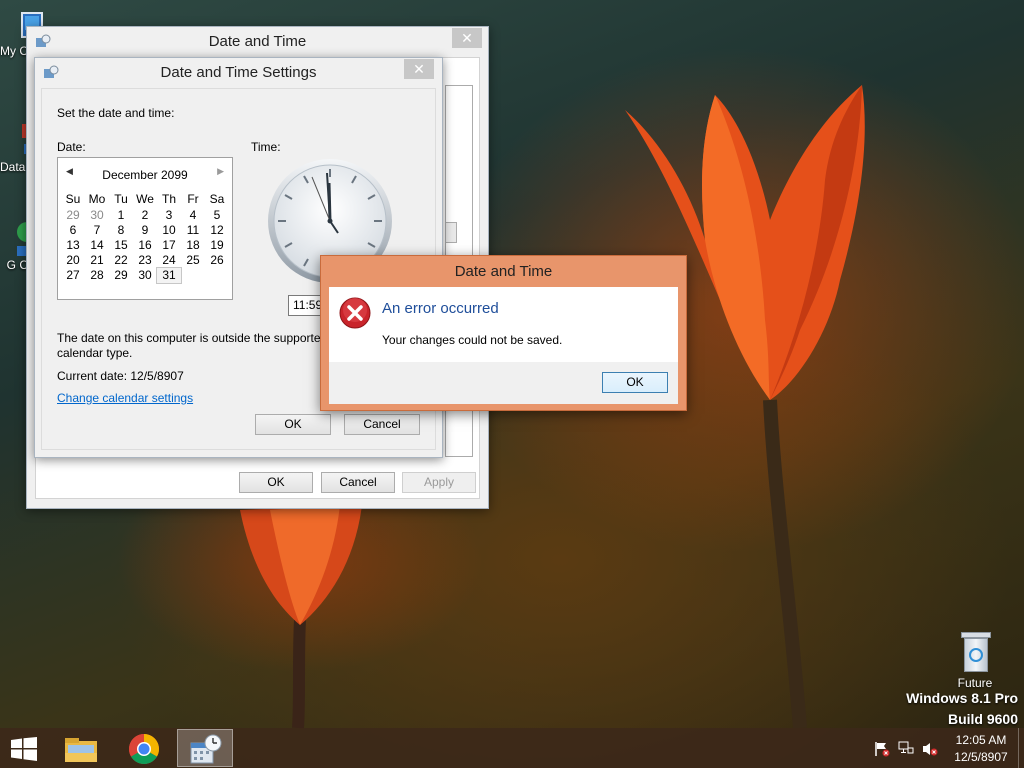 The width and height of the screenshot is (1024, 768). Describe the element at coordinates (193, 260) in the screenshot. I see `calendar-day: 25` at that location.